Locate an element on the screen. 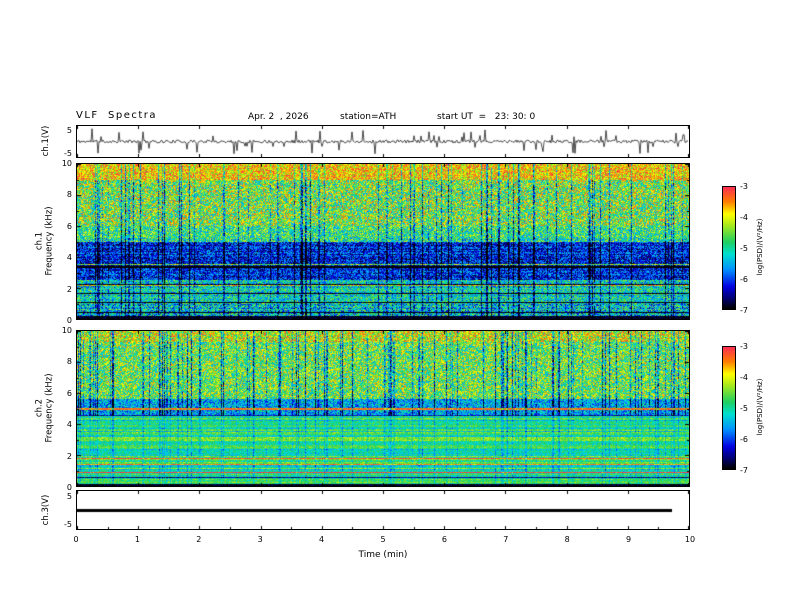  wave-y-tick-label: 5 is located at coordinates (69, 130).